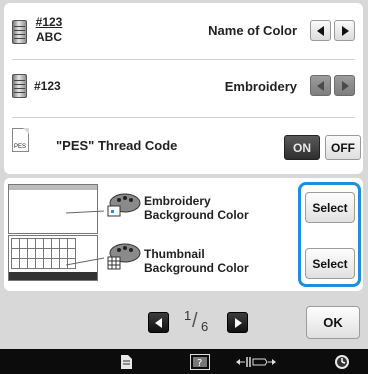 The image size is (368, 374). What do you see at coordinates (53, 187) in the screenshot?
I see `preview-bar` at bounding box center [53, 187].